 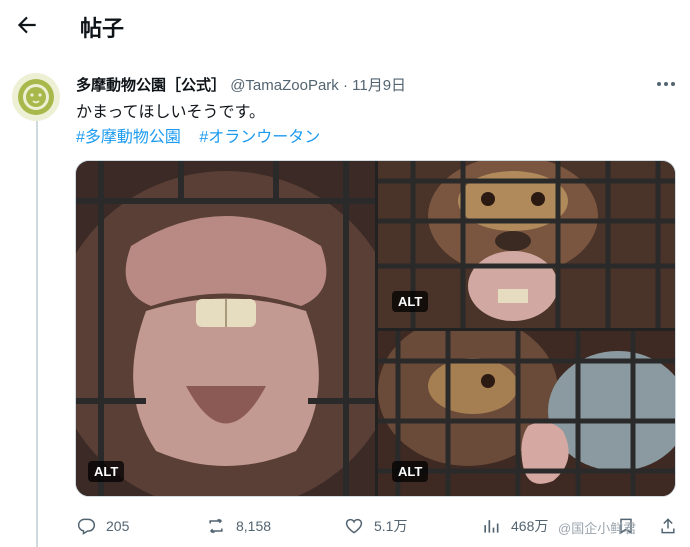 What do you see at coordinates (151, 85) in the screenshot?
I see `author-name: 多摩動物公園［公式］` at bounding box center [151, 85].